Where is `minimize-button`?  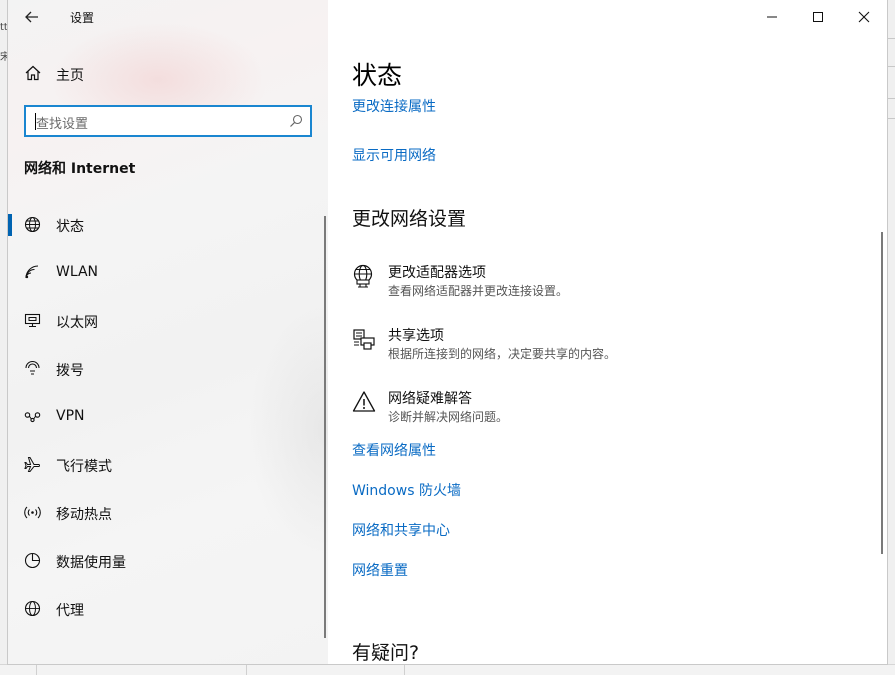
minimize-button is located at coordinates (772, 17).